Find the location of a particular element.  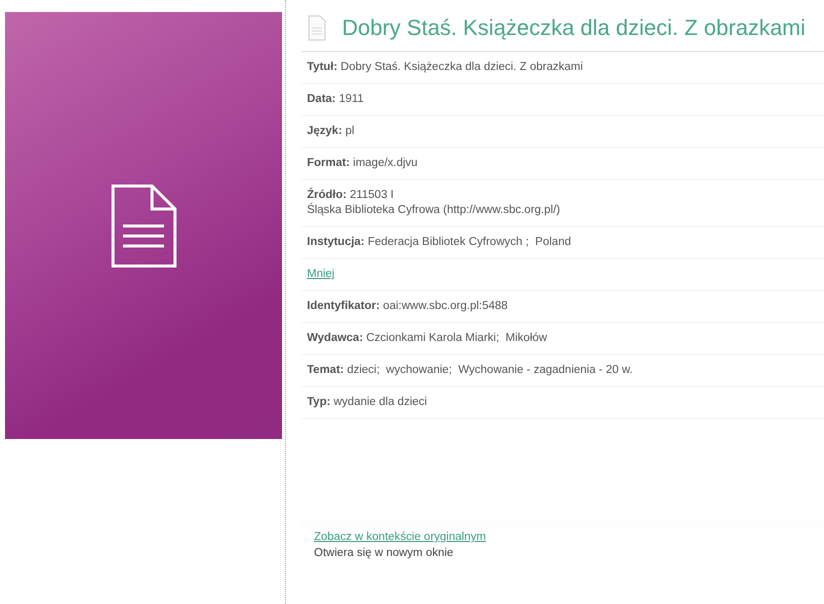

metadata-field: Data: 1911 is located at coordinates (565, 99).